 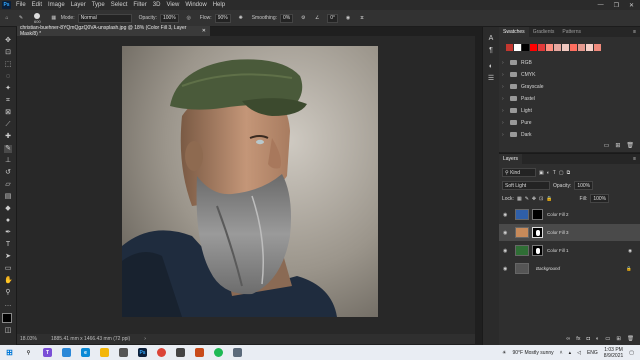 I want to click on quick-select-tool-icon: ✦, so click(x=8, y=89).